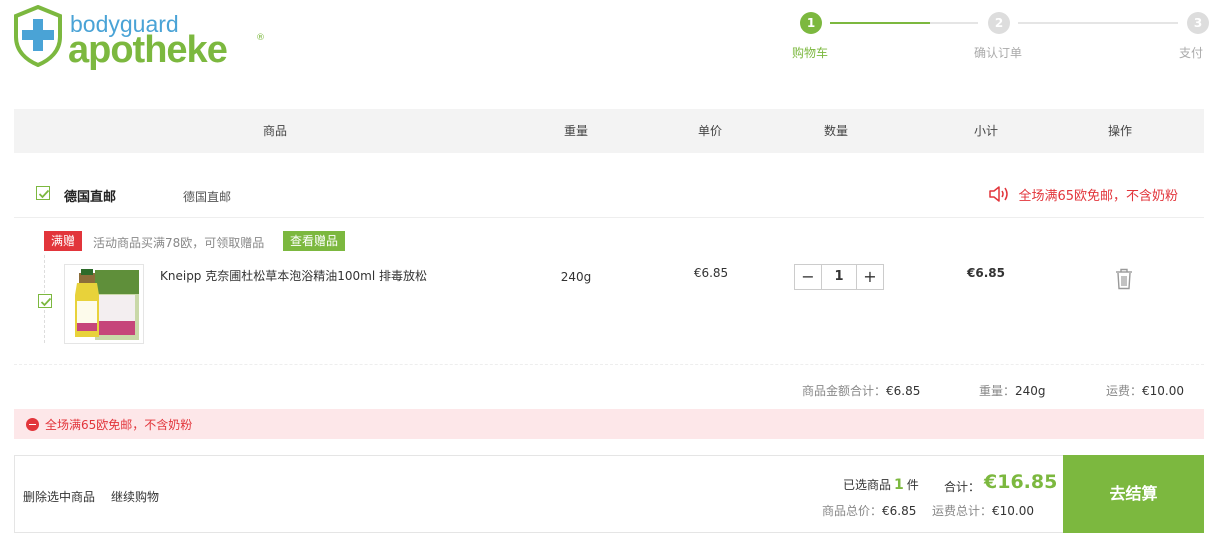 The image size is (1219, 560). I want to click on step-2-number: 2, so click(999, 23).